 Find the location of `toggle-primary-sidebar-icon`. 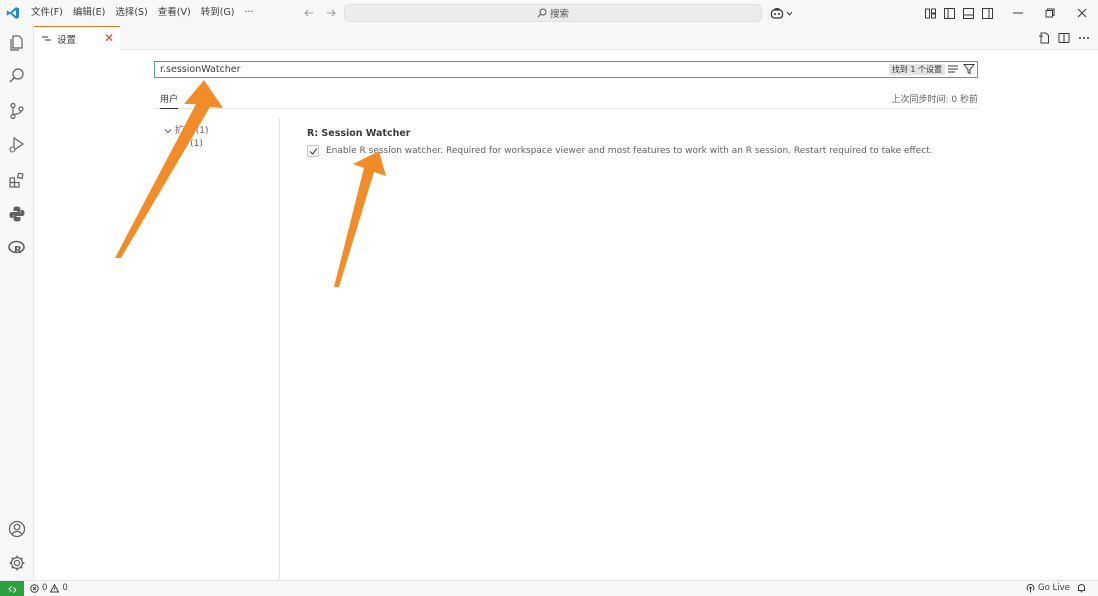

toggle-primary-sidebar-icon is located at coordinates (949, 13).